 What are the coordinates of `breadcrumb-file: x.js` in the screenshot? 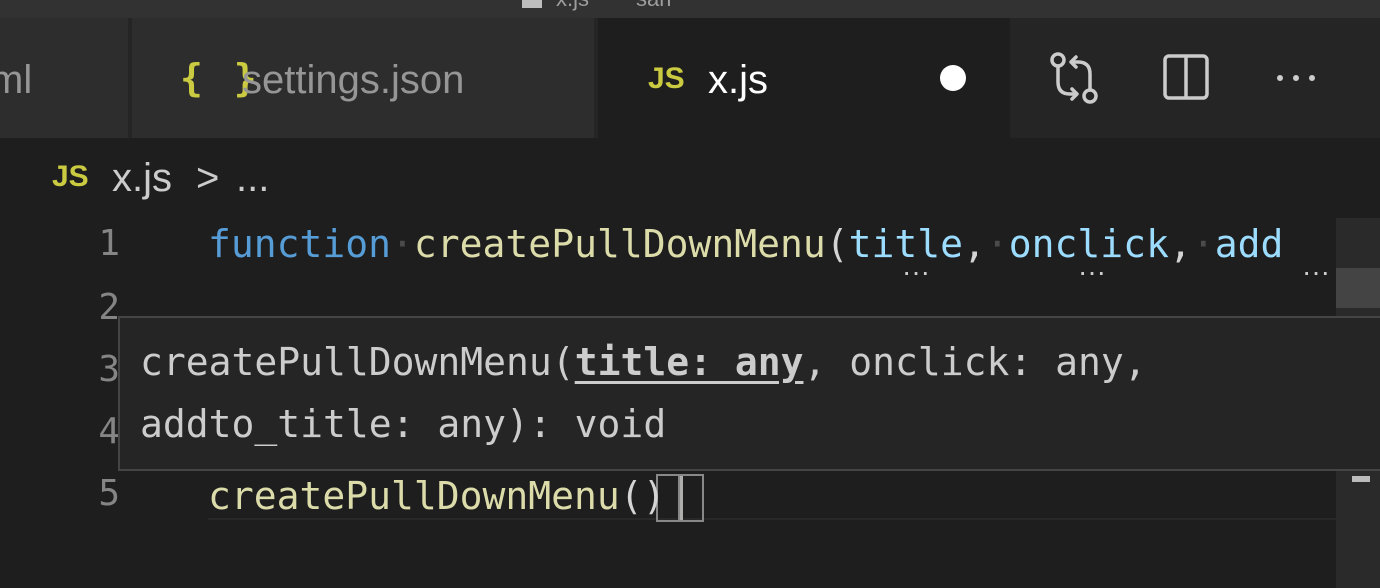 It's located at (142, 178).